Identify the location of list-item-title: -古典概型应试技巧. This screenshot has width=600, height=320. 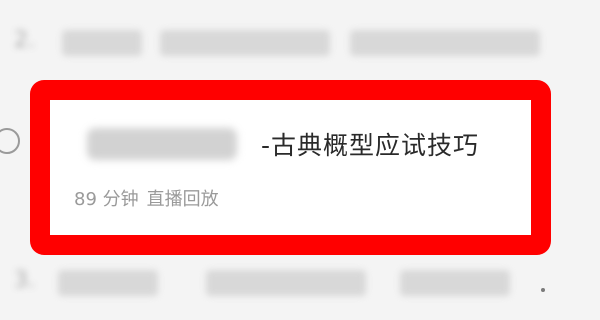
(283, 145).